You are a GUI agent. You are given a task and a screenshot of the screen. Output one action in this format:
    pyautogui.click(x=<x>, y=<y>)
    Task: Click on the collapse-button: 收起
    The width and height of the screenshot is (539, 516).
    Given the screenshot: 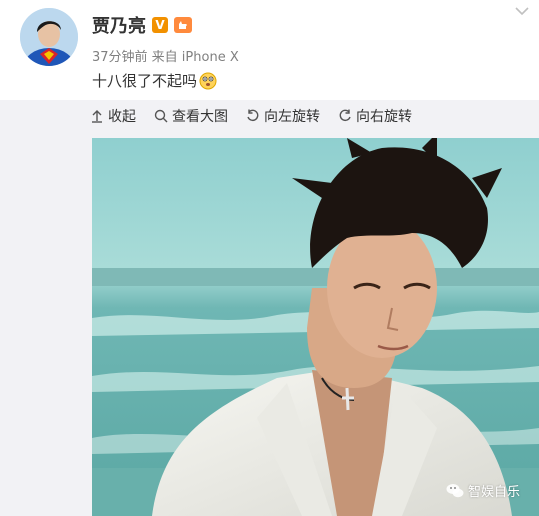 What is the action you would take?
    pyautogui.click(x=113, y=116)
    